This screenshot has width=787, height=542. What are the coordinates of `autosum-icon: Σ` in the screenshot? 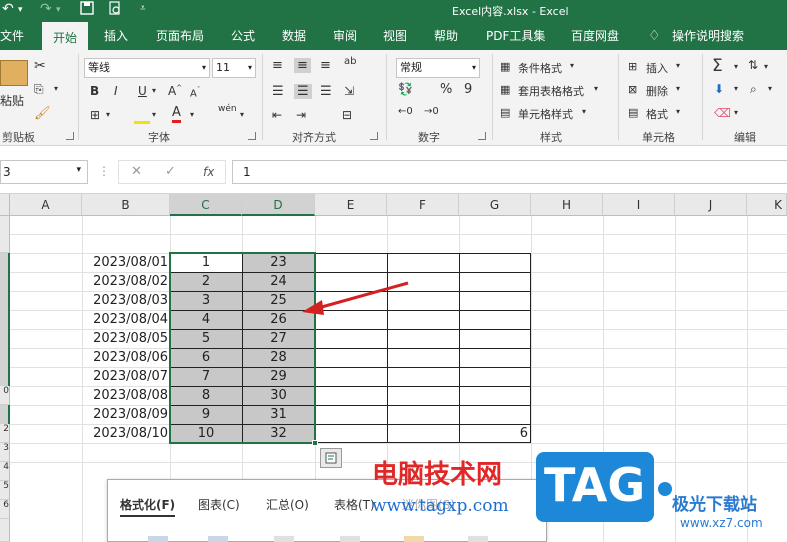 It's located at (717, 66).